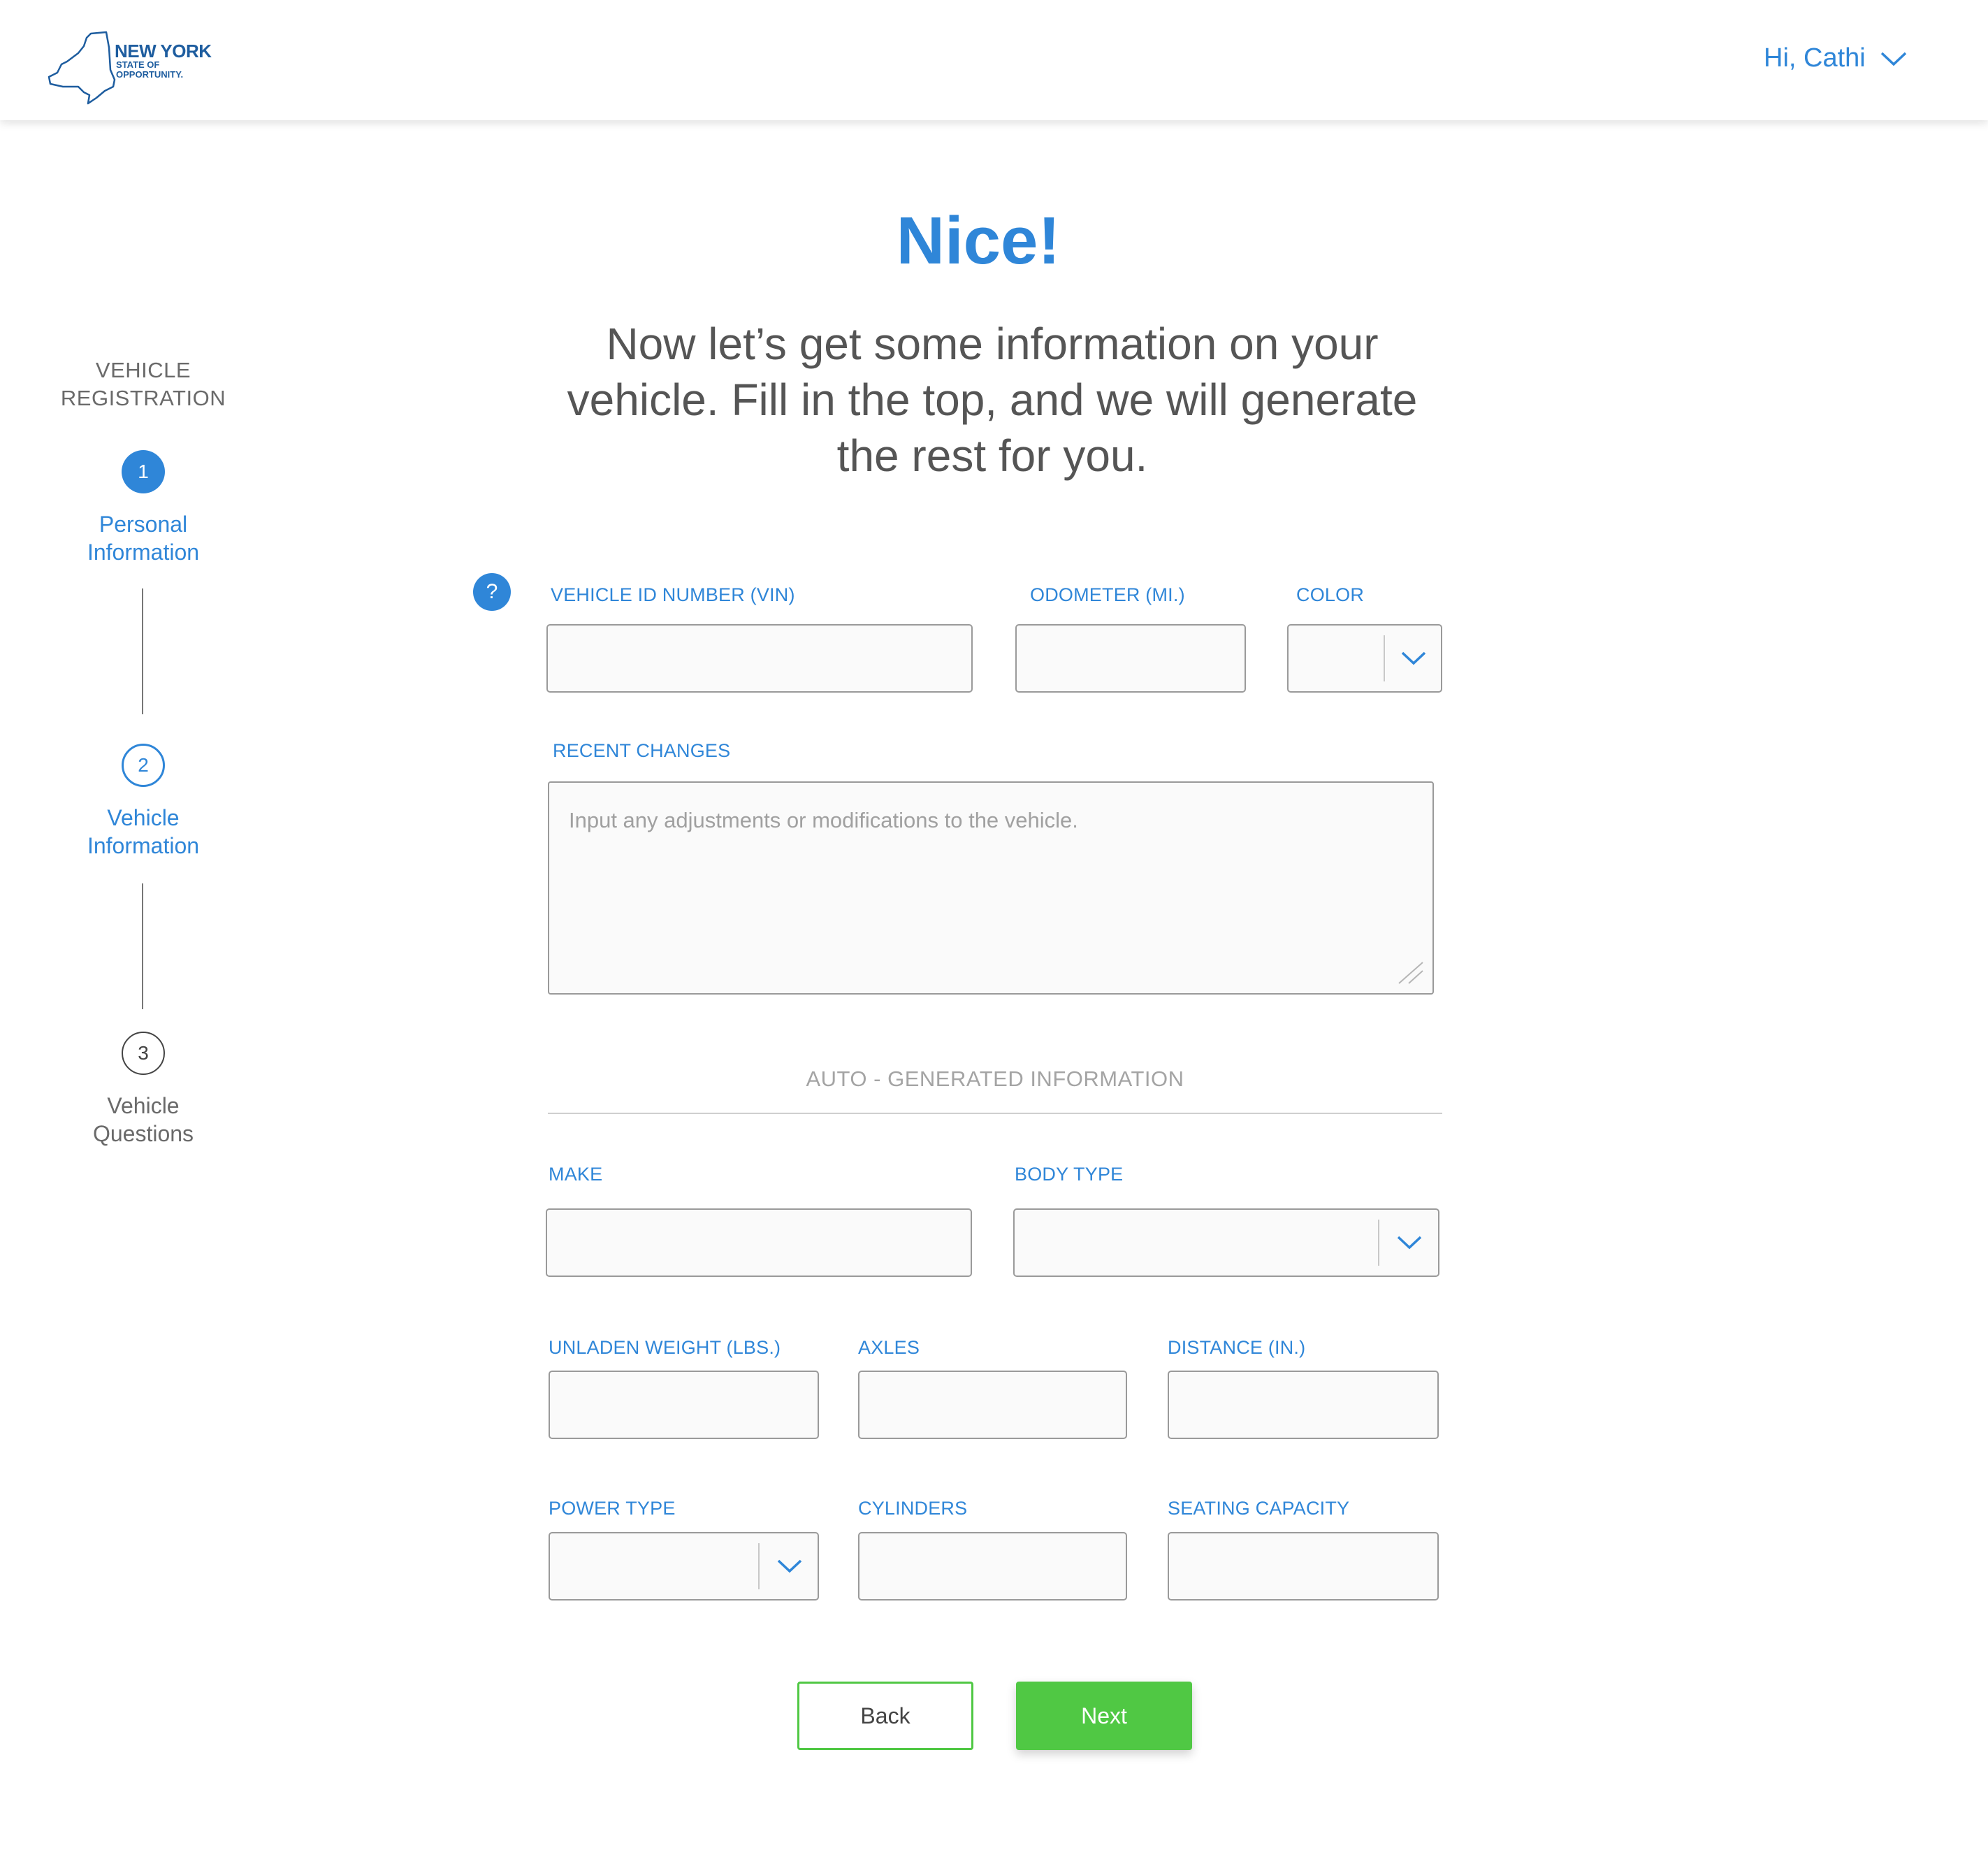 This screenshot has height=1857, width=1988. I want to click on cylinders-input, so click(992, 1566).